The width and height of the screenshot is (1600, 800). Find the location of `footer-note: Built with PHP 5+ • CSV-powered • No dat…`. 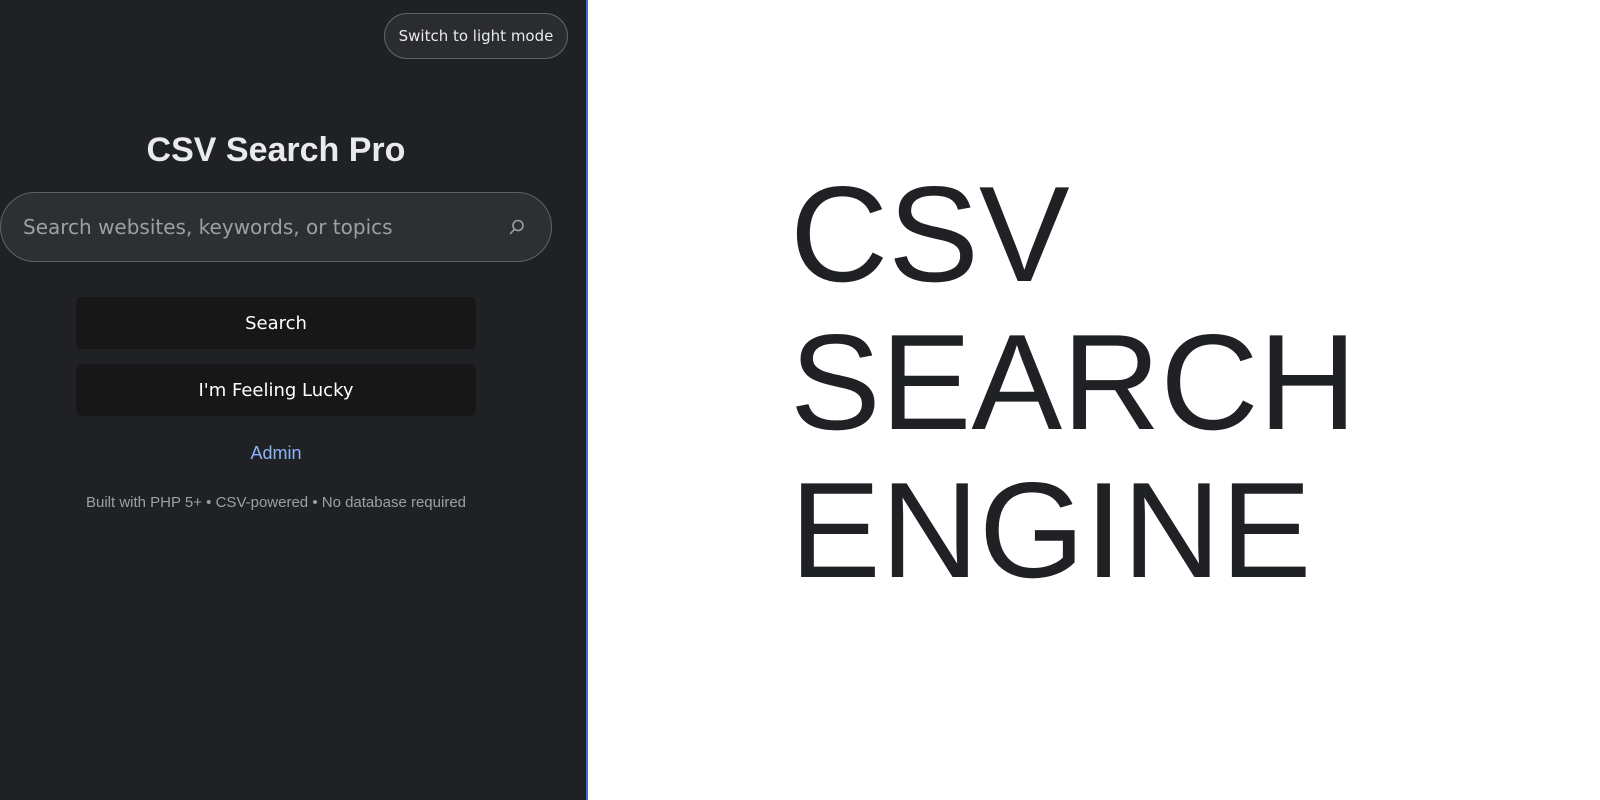

footer-note: Built with PHP 5+ • CSV-powered • No dat… is located at coordinates (276, 502).